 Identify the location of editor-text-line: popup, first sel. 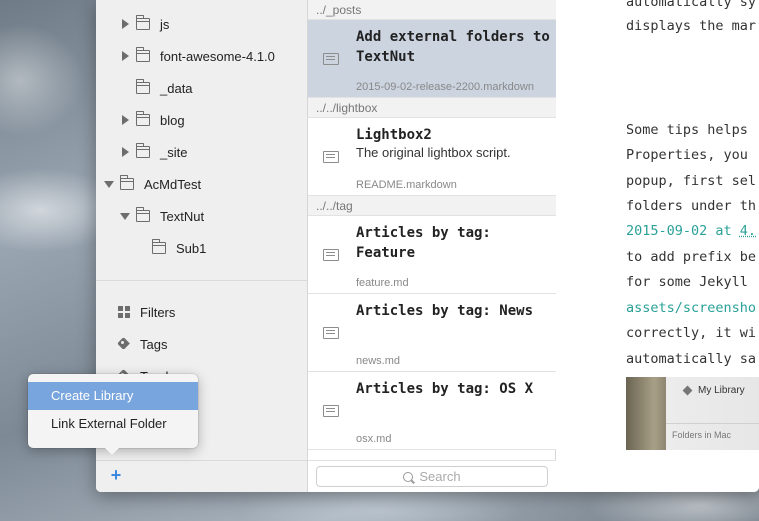
(691, 181).